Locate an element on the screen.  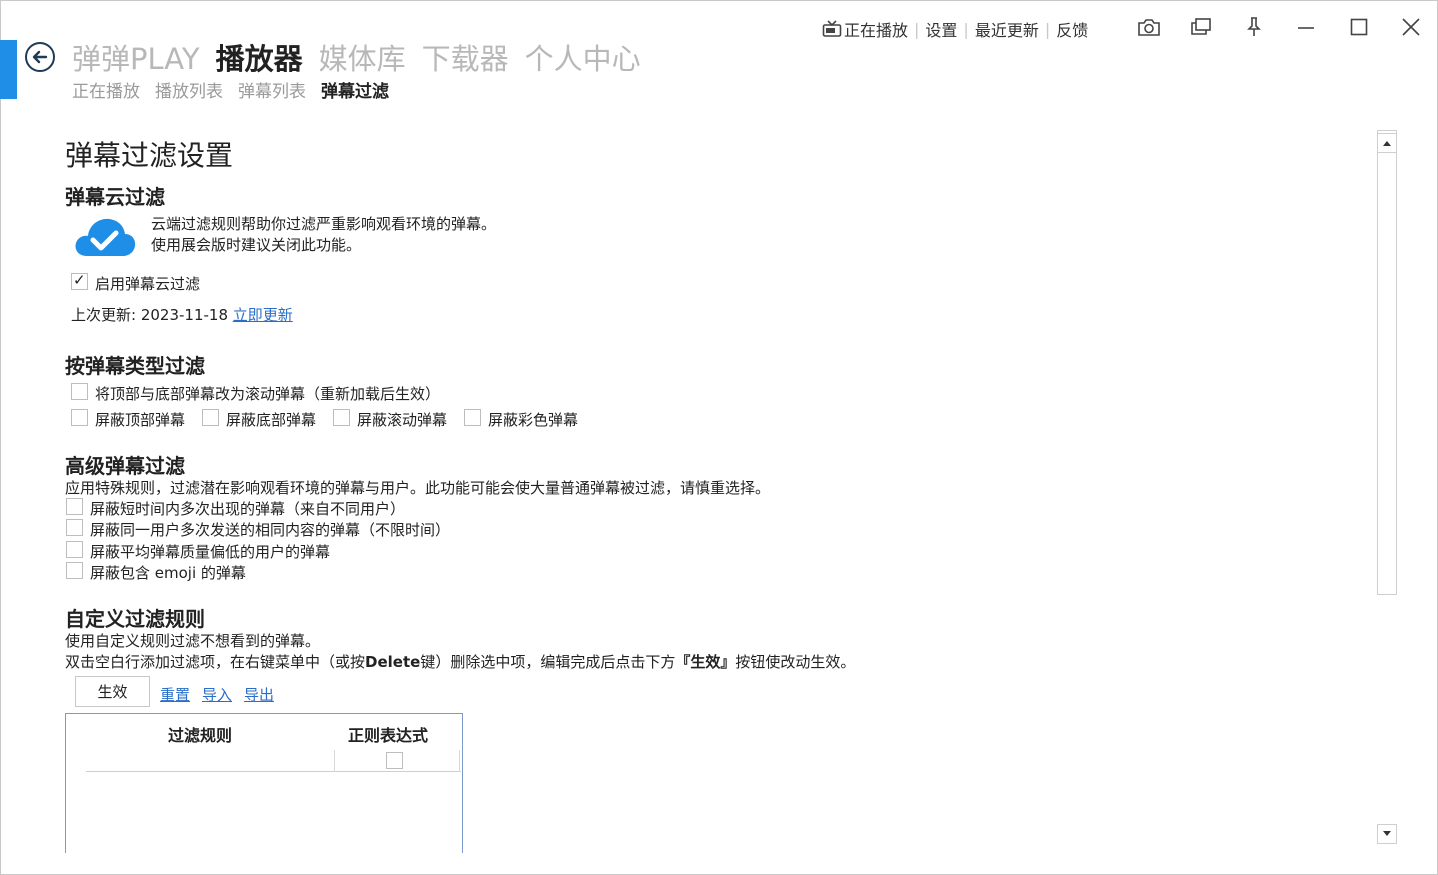
caret-down-icon is located at coordinates (1387, 833).